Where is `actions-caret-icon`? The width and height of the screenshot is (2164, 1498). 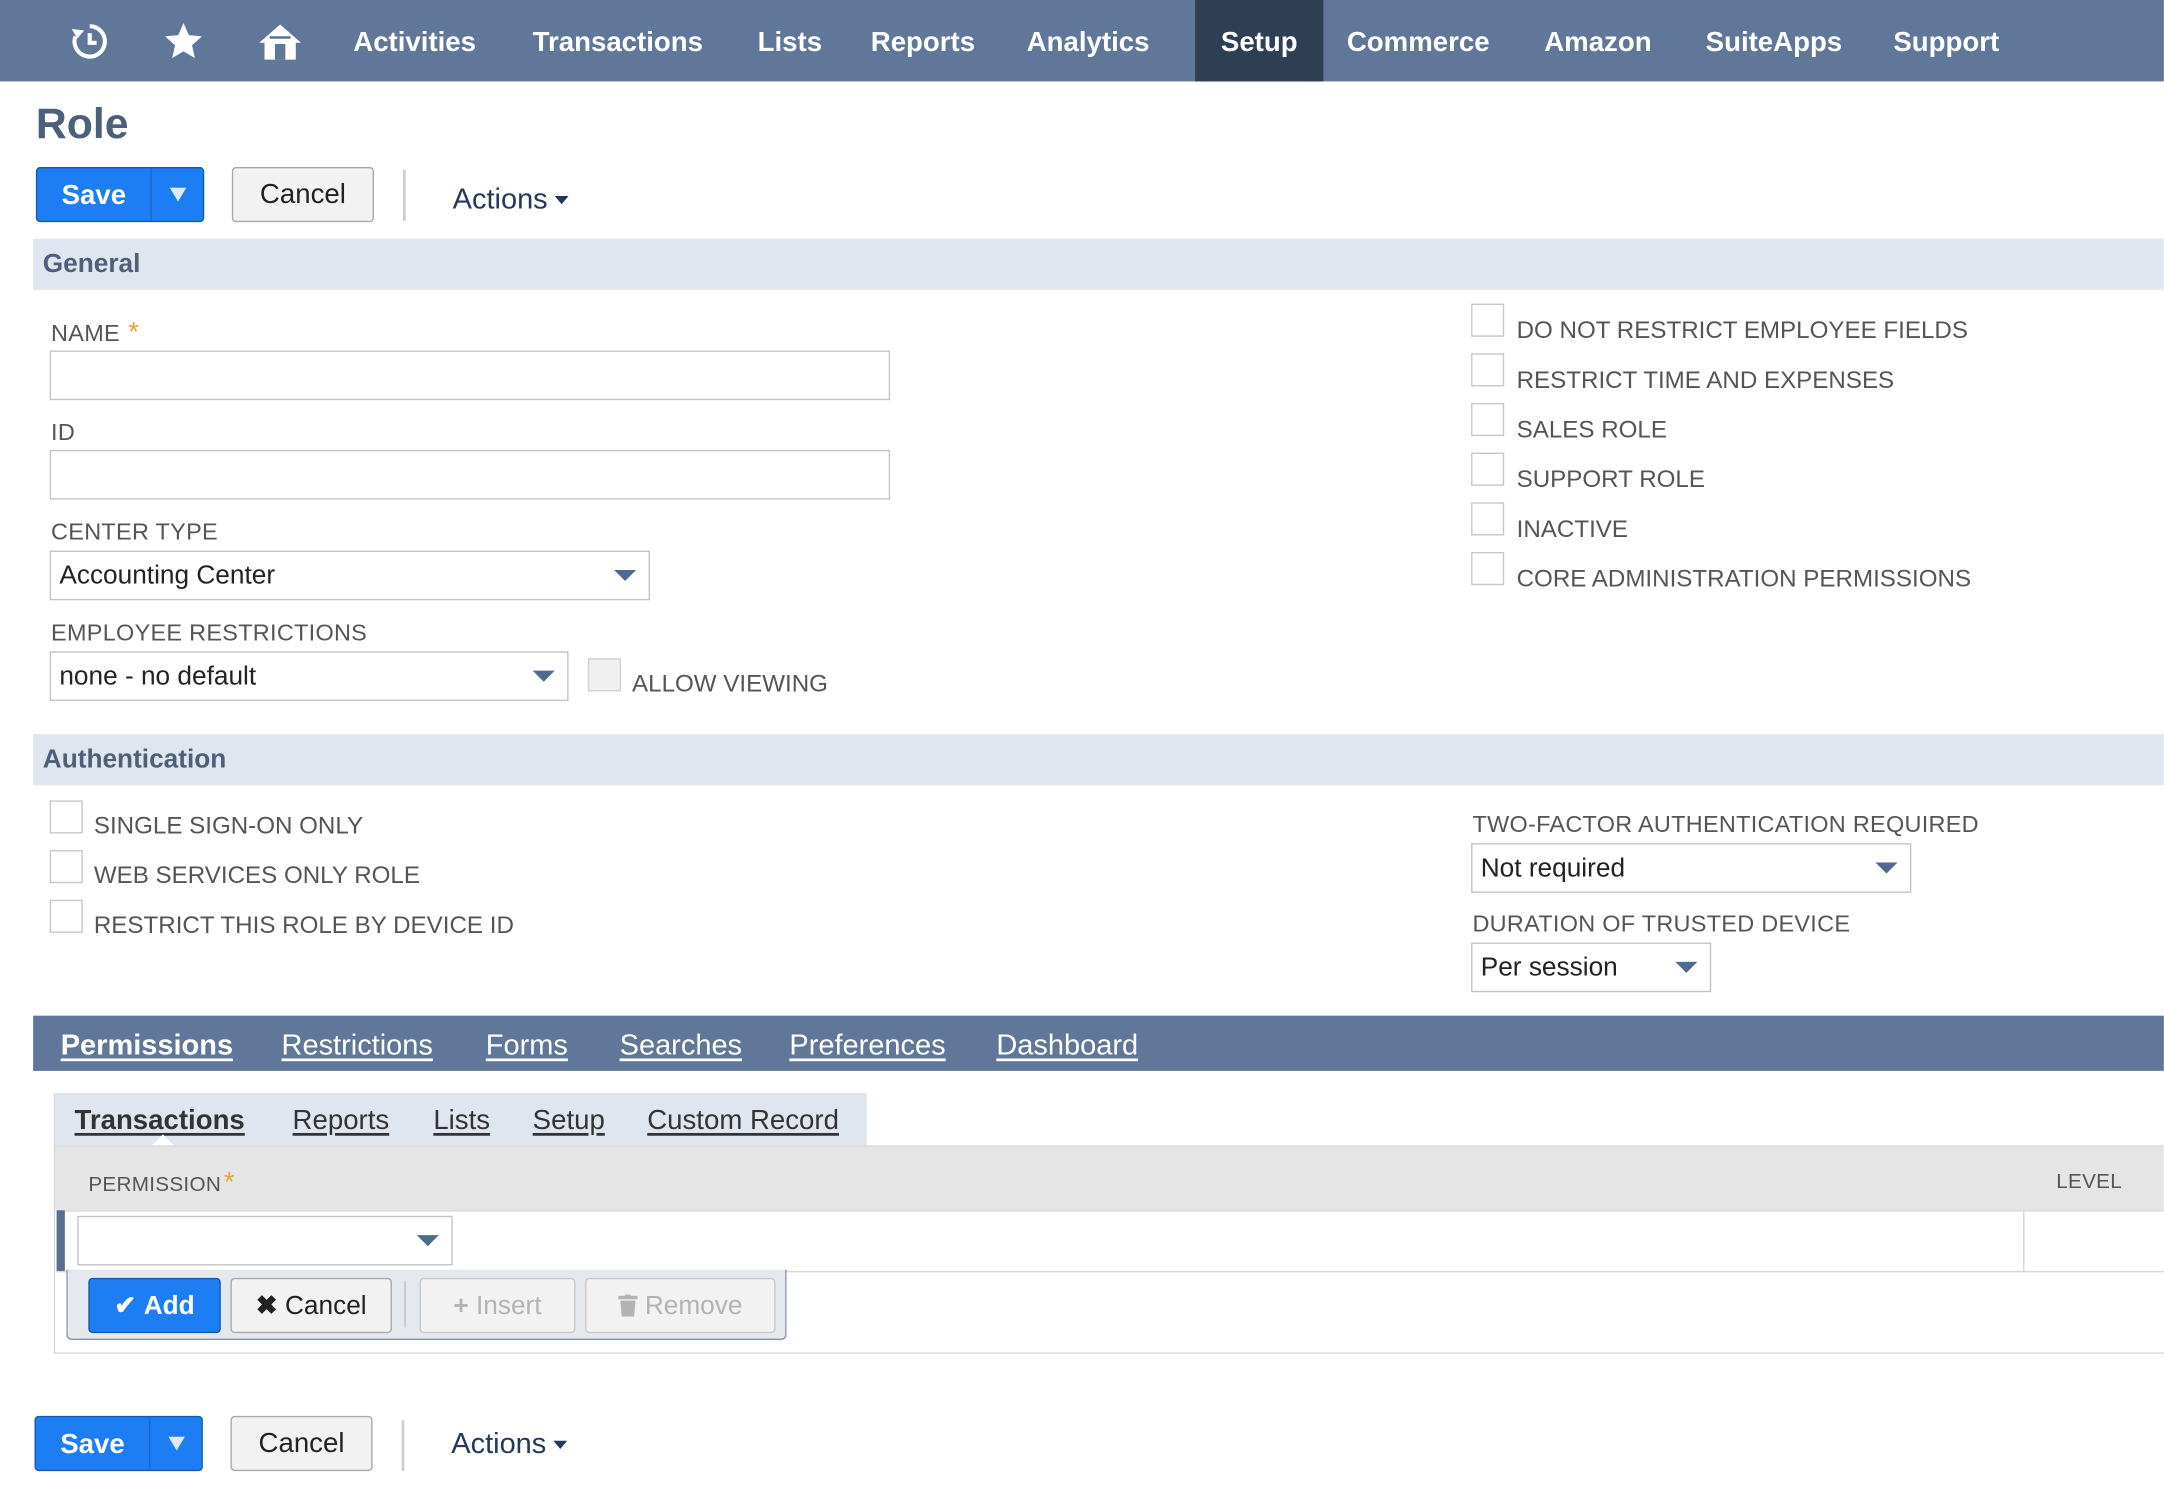
actions-caret-icon is located at coordinates (560, 1444).